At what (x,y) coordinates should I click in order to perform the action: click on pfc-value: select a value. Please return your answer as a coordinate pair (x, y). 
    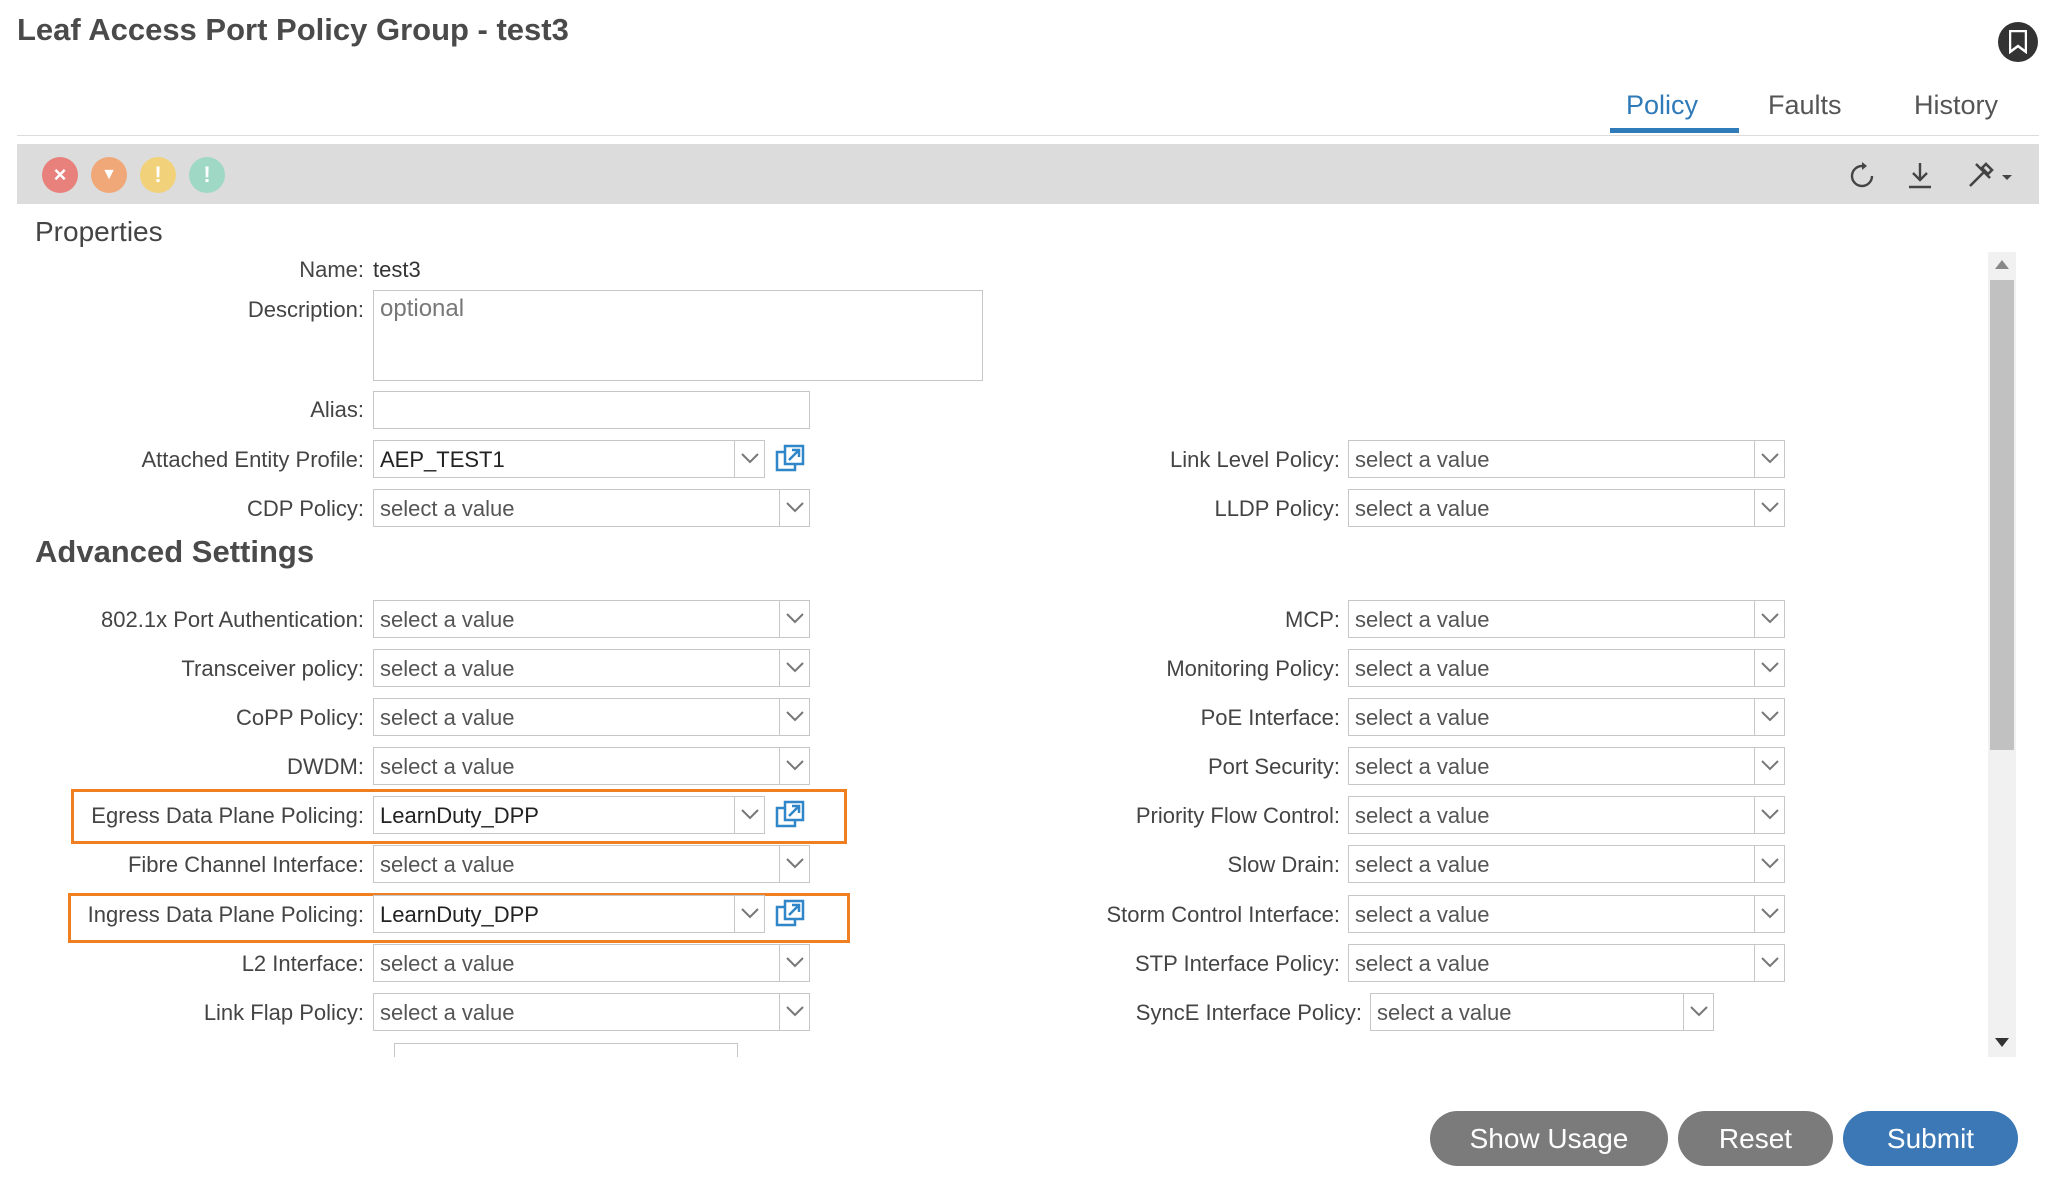
    Looking at the image, I should click on (1422, 815).